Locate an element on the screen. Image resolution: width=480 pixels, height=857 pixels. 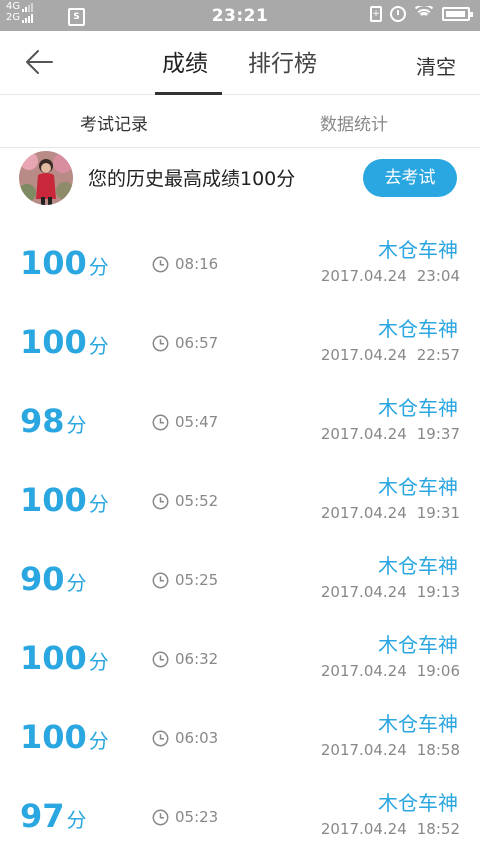
duration-value: 05:25 is located at coordinates (197, 580).